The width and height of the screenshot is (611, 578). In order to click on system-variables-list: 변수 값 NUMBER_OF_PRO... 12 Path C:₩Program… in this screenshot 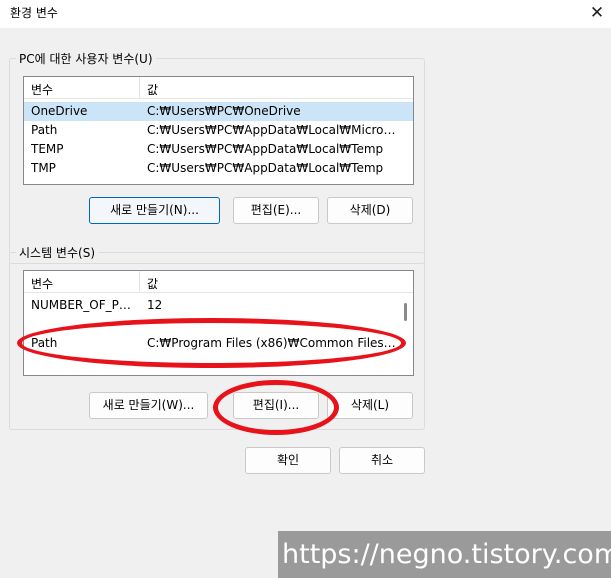, I will do `click(218, 323)`.